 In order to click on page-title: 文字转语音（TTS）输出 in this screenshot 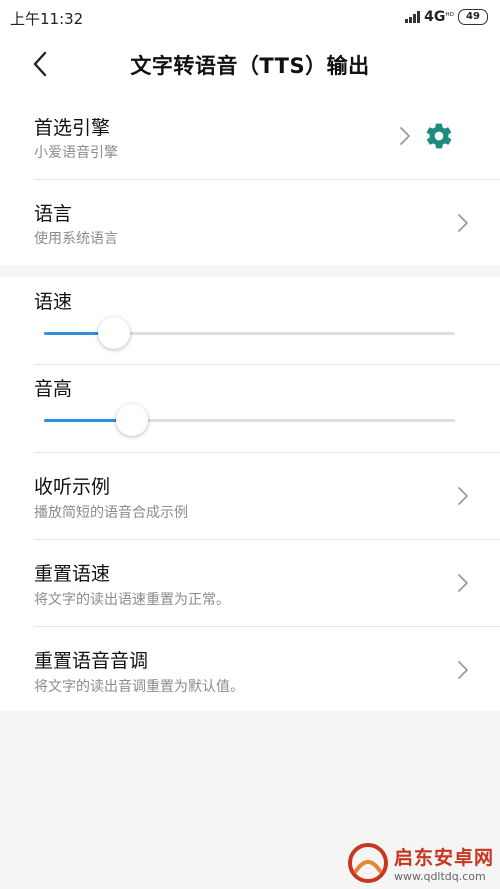, I will do `click(250, 66)`.